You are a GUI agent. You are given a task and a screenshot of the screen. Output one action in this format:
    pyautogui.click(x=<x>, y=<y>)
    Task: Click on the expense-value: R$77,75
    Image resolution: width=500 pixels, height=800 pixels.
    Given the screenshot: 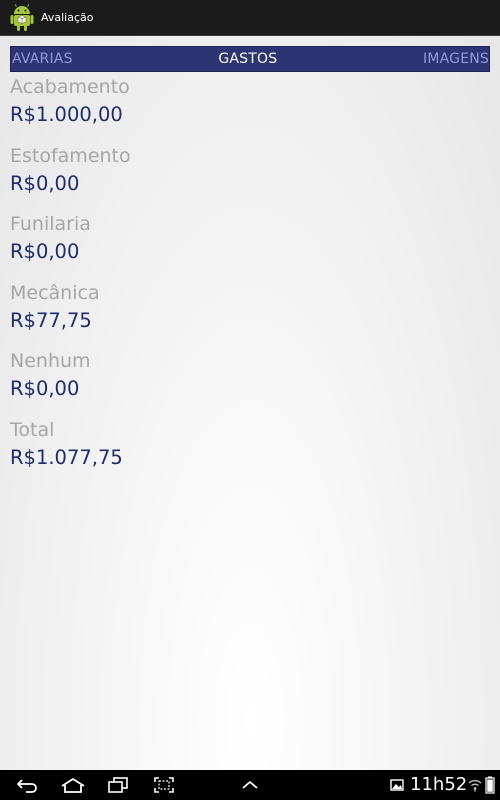 What is the action you would take?
    pyautogui.click(x=51, y=320)
    